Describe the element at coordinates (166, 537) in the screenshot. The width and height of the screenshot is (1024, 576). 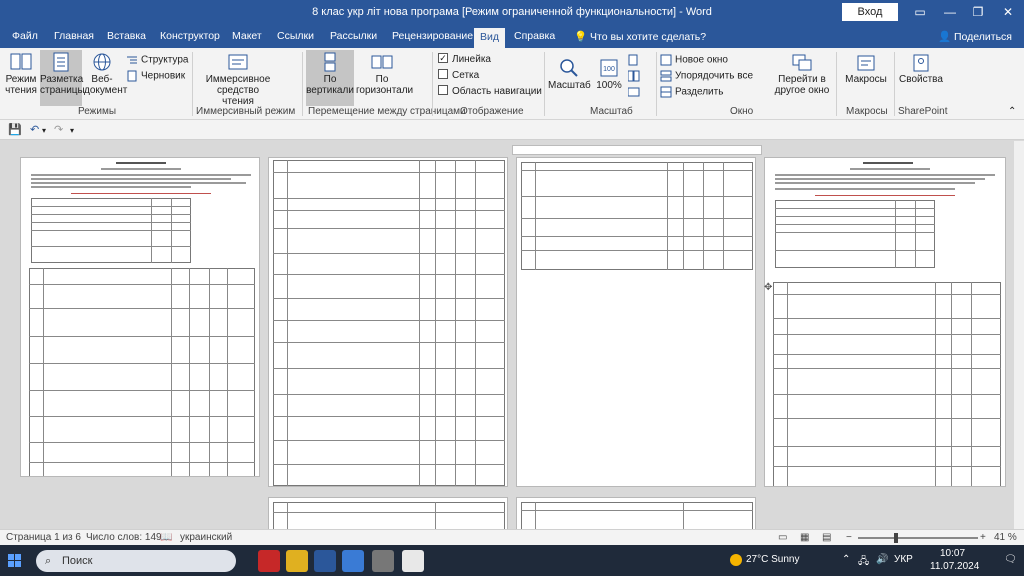
I see `proofing-icon: 📖` at that location.